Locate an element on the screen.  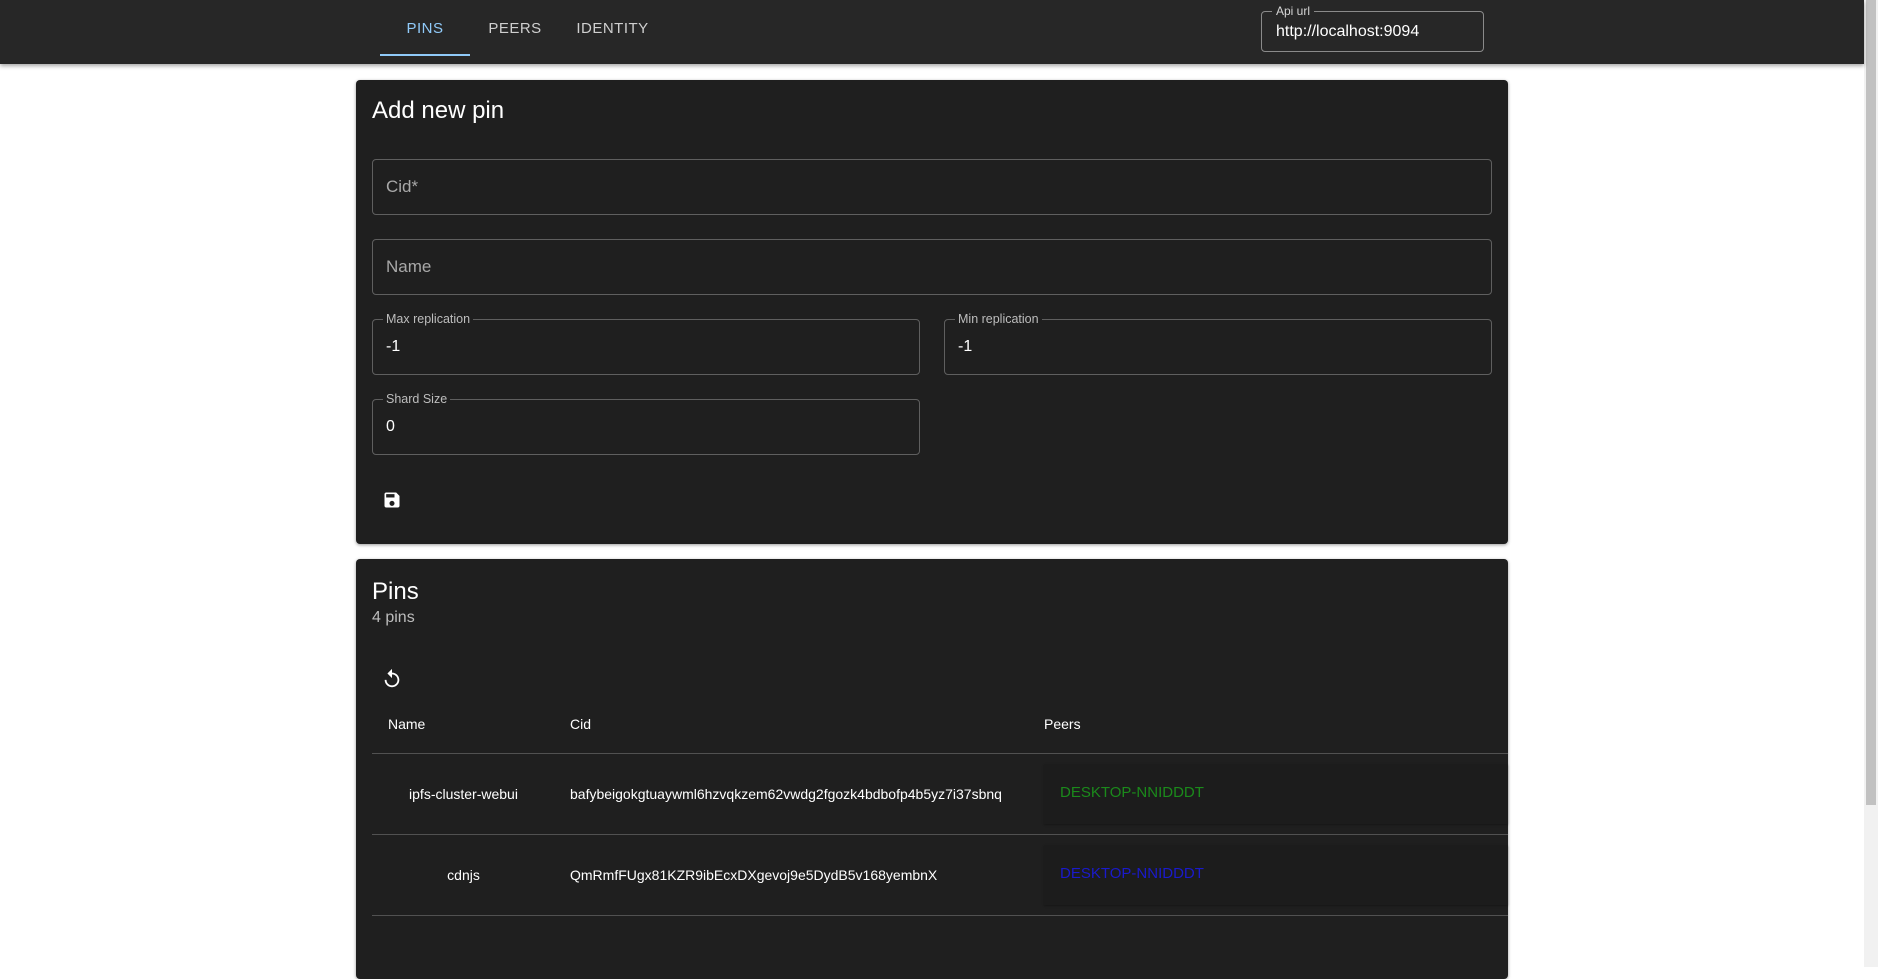
pins-title: Pins is located at coordinates (395, 591).